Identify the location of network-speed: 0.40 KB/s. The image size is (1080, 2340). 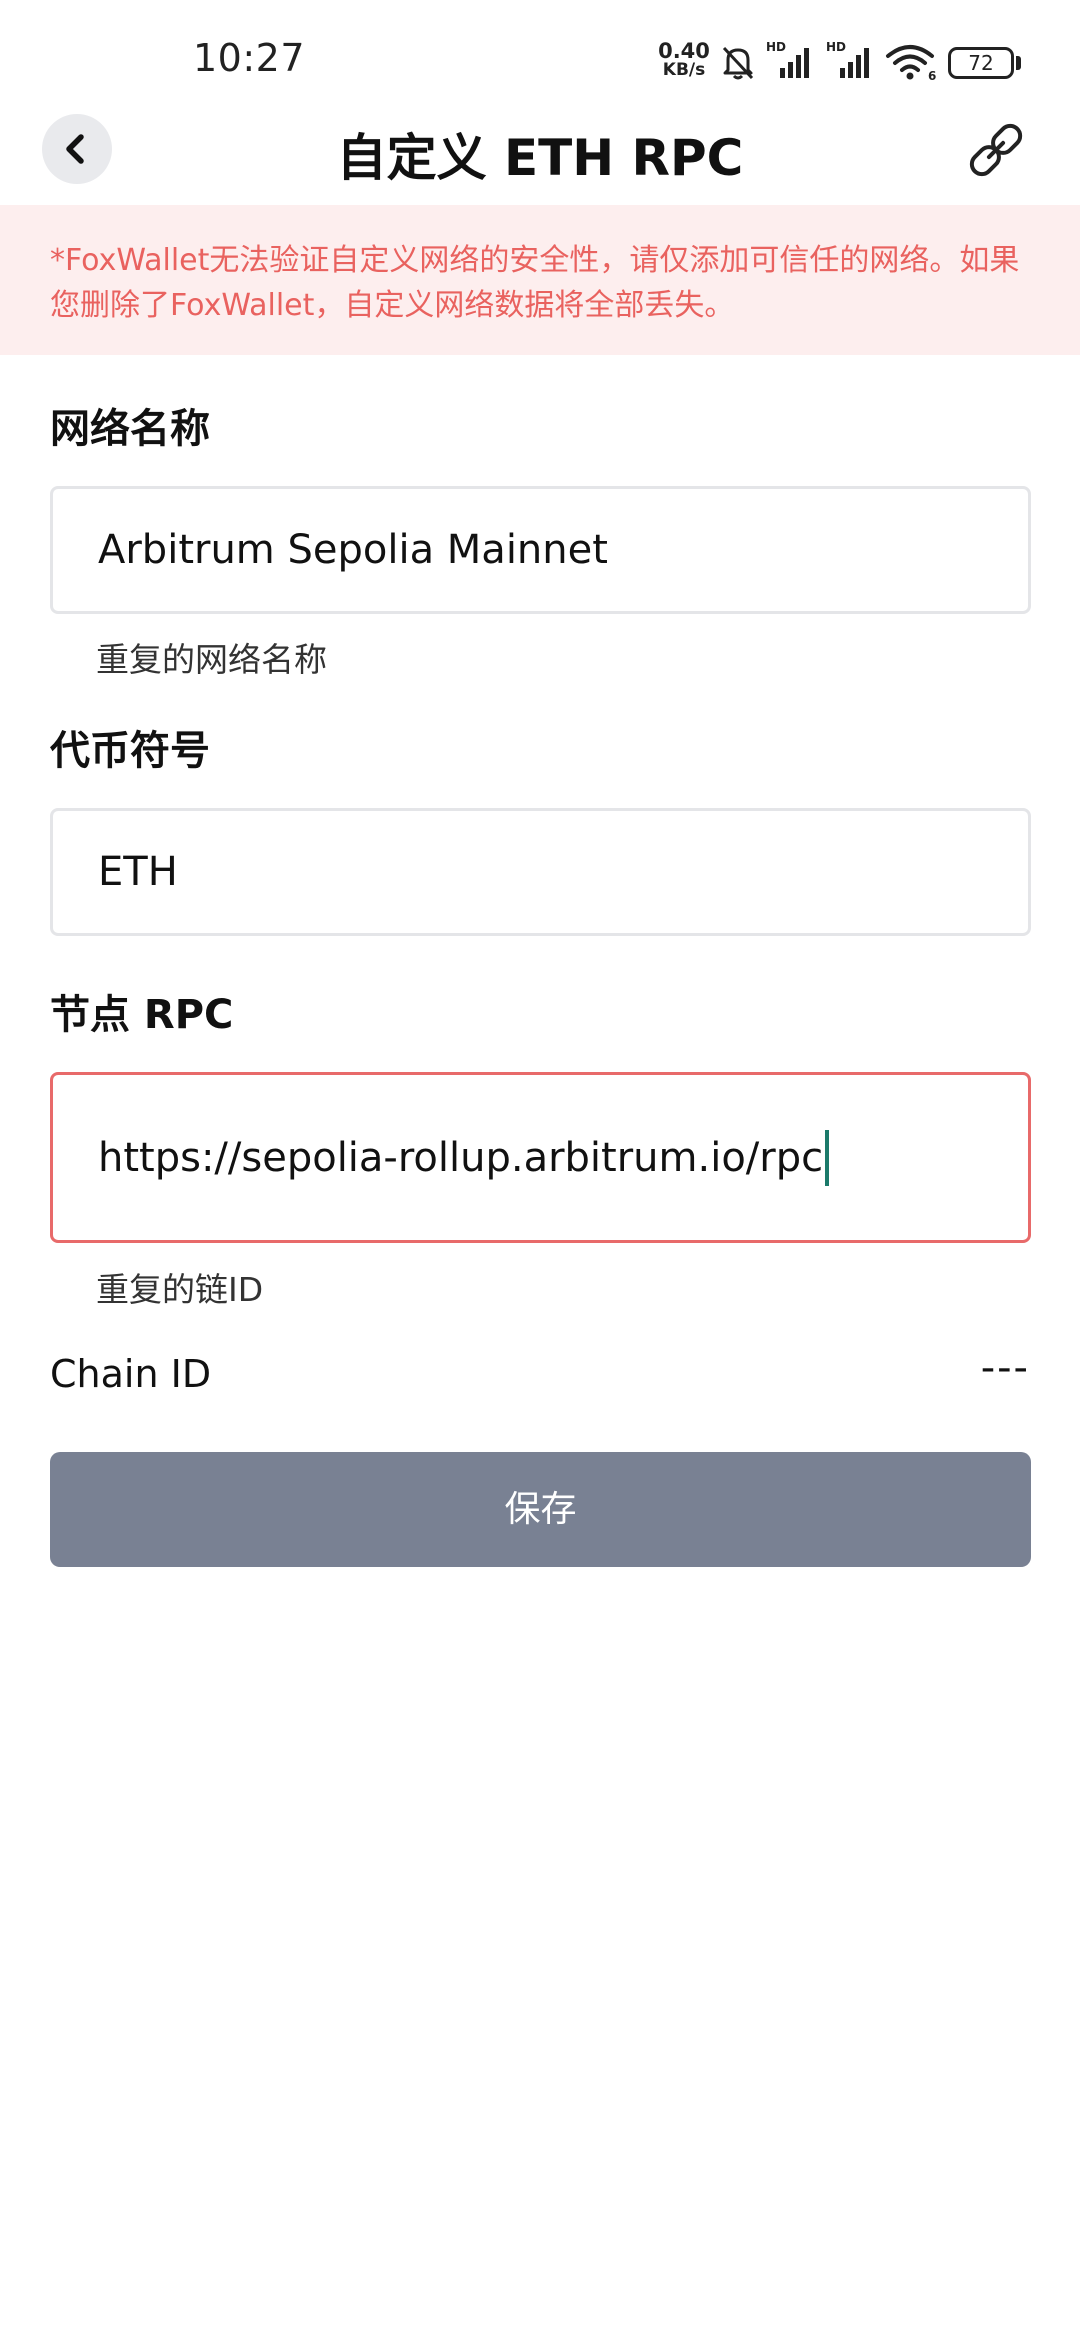
(684, 59).